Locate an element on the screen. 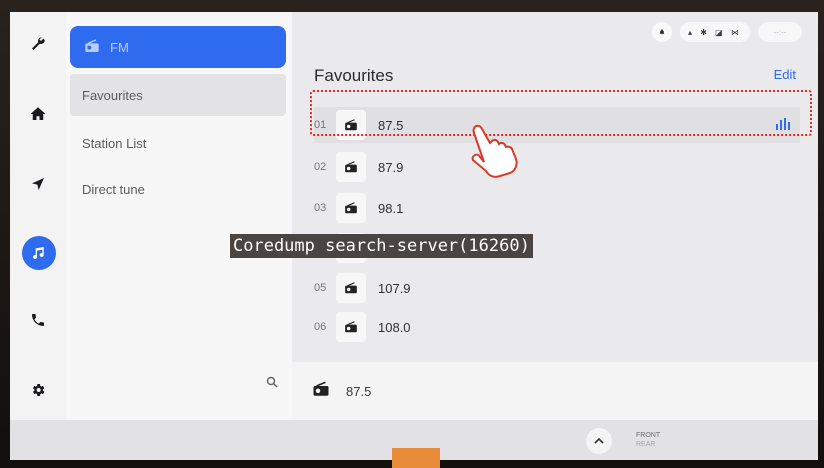 The image size is (824, 468). menu-item-direct-tune: Direct tune is located at coordinates (178, 189).